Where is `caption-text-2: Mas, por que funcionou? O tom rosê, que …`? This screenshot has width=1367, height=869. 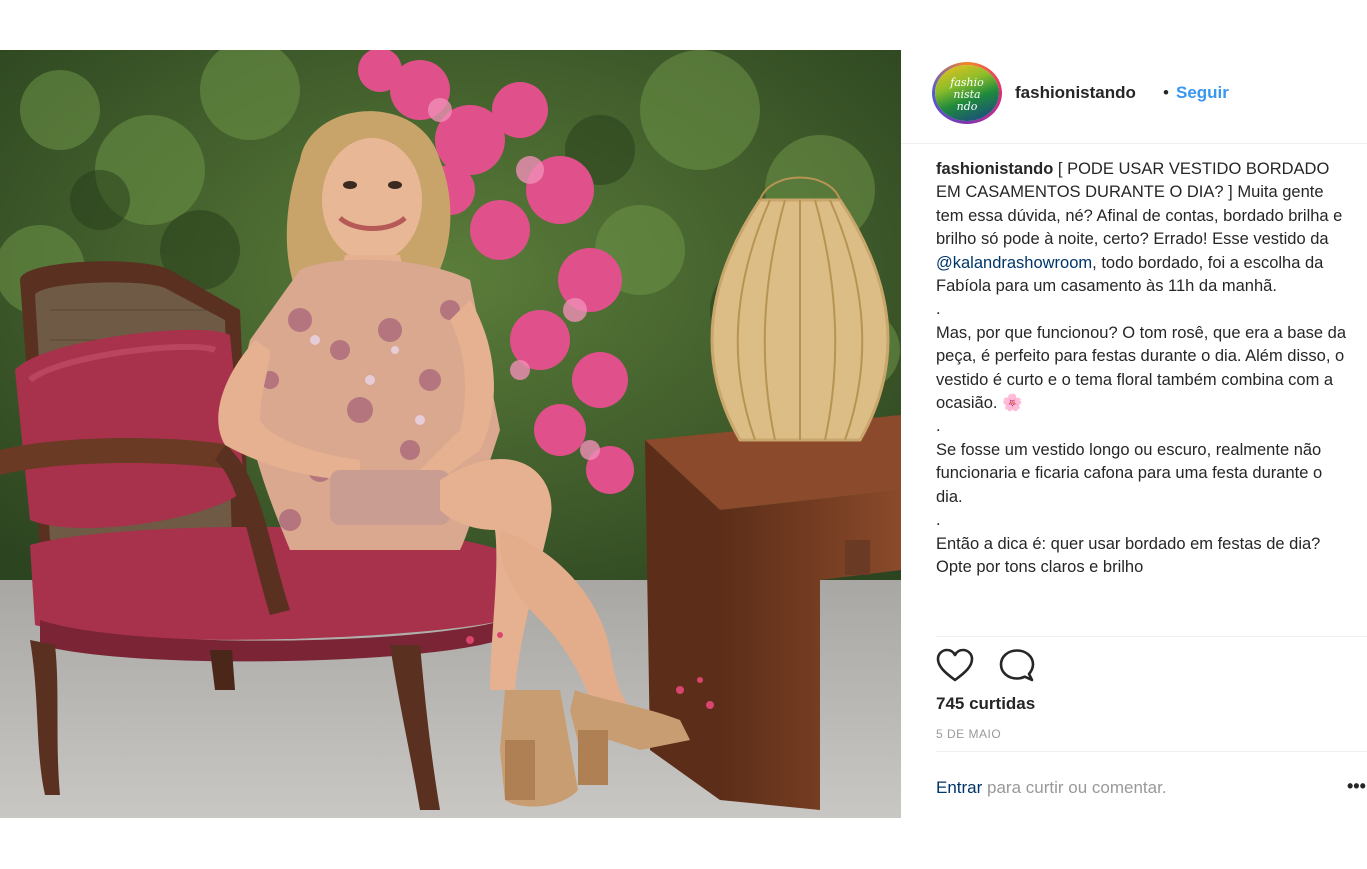
caption-text-2: Mas, por que funcionou? O tom rosê, que … is located at coordinates (1141, 368).